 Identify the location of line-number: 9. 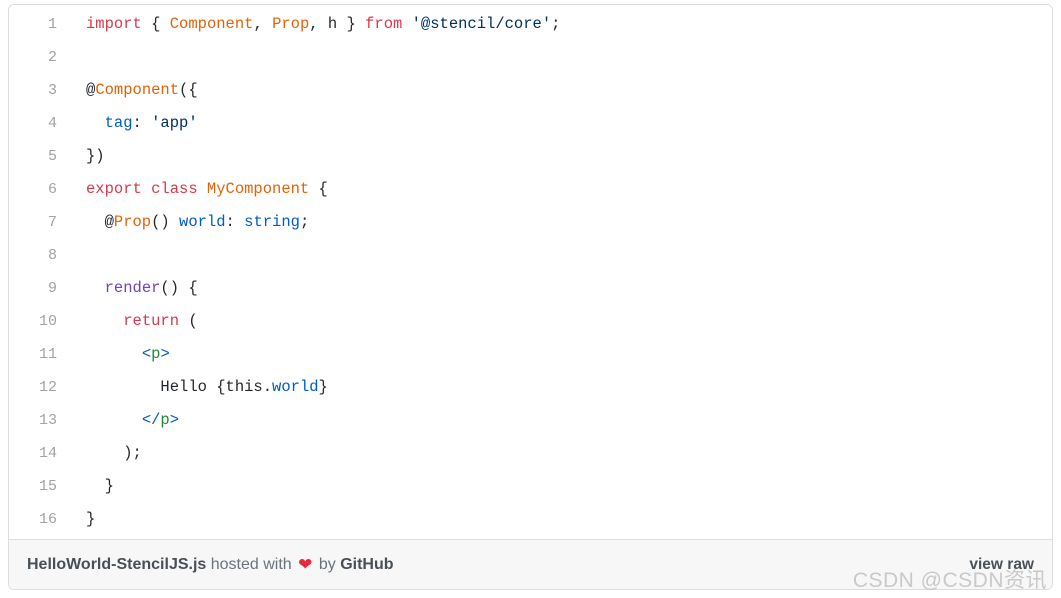
(52, 288).